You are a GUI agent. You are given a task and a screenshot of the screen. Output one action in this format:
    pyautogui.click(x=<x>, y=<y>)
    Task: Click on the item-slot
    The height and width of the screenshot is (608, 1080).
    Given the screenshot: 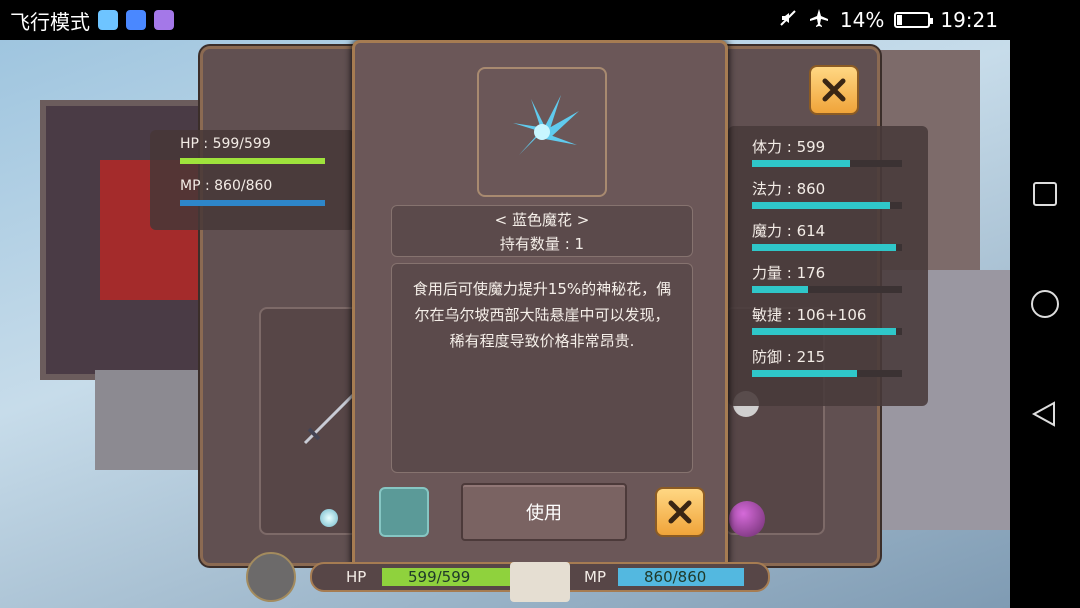 What is the action you would take?
    pyautogui.click(x=404, y=512)
    